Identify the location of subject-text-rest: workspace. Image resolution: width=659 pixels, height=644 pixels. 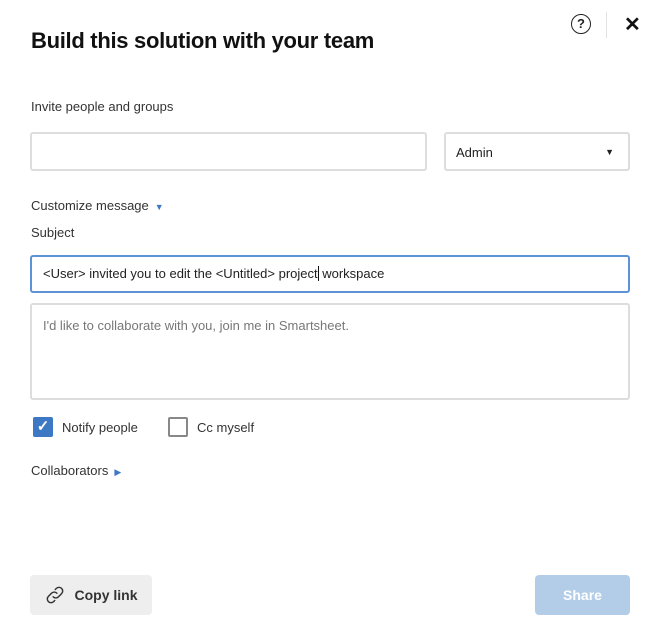
(351, 273).